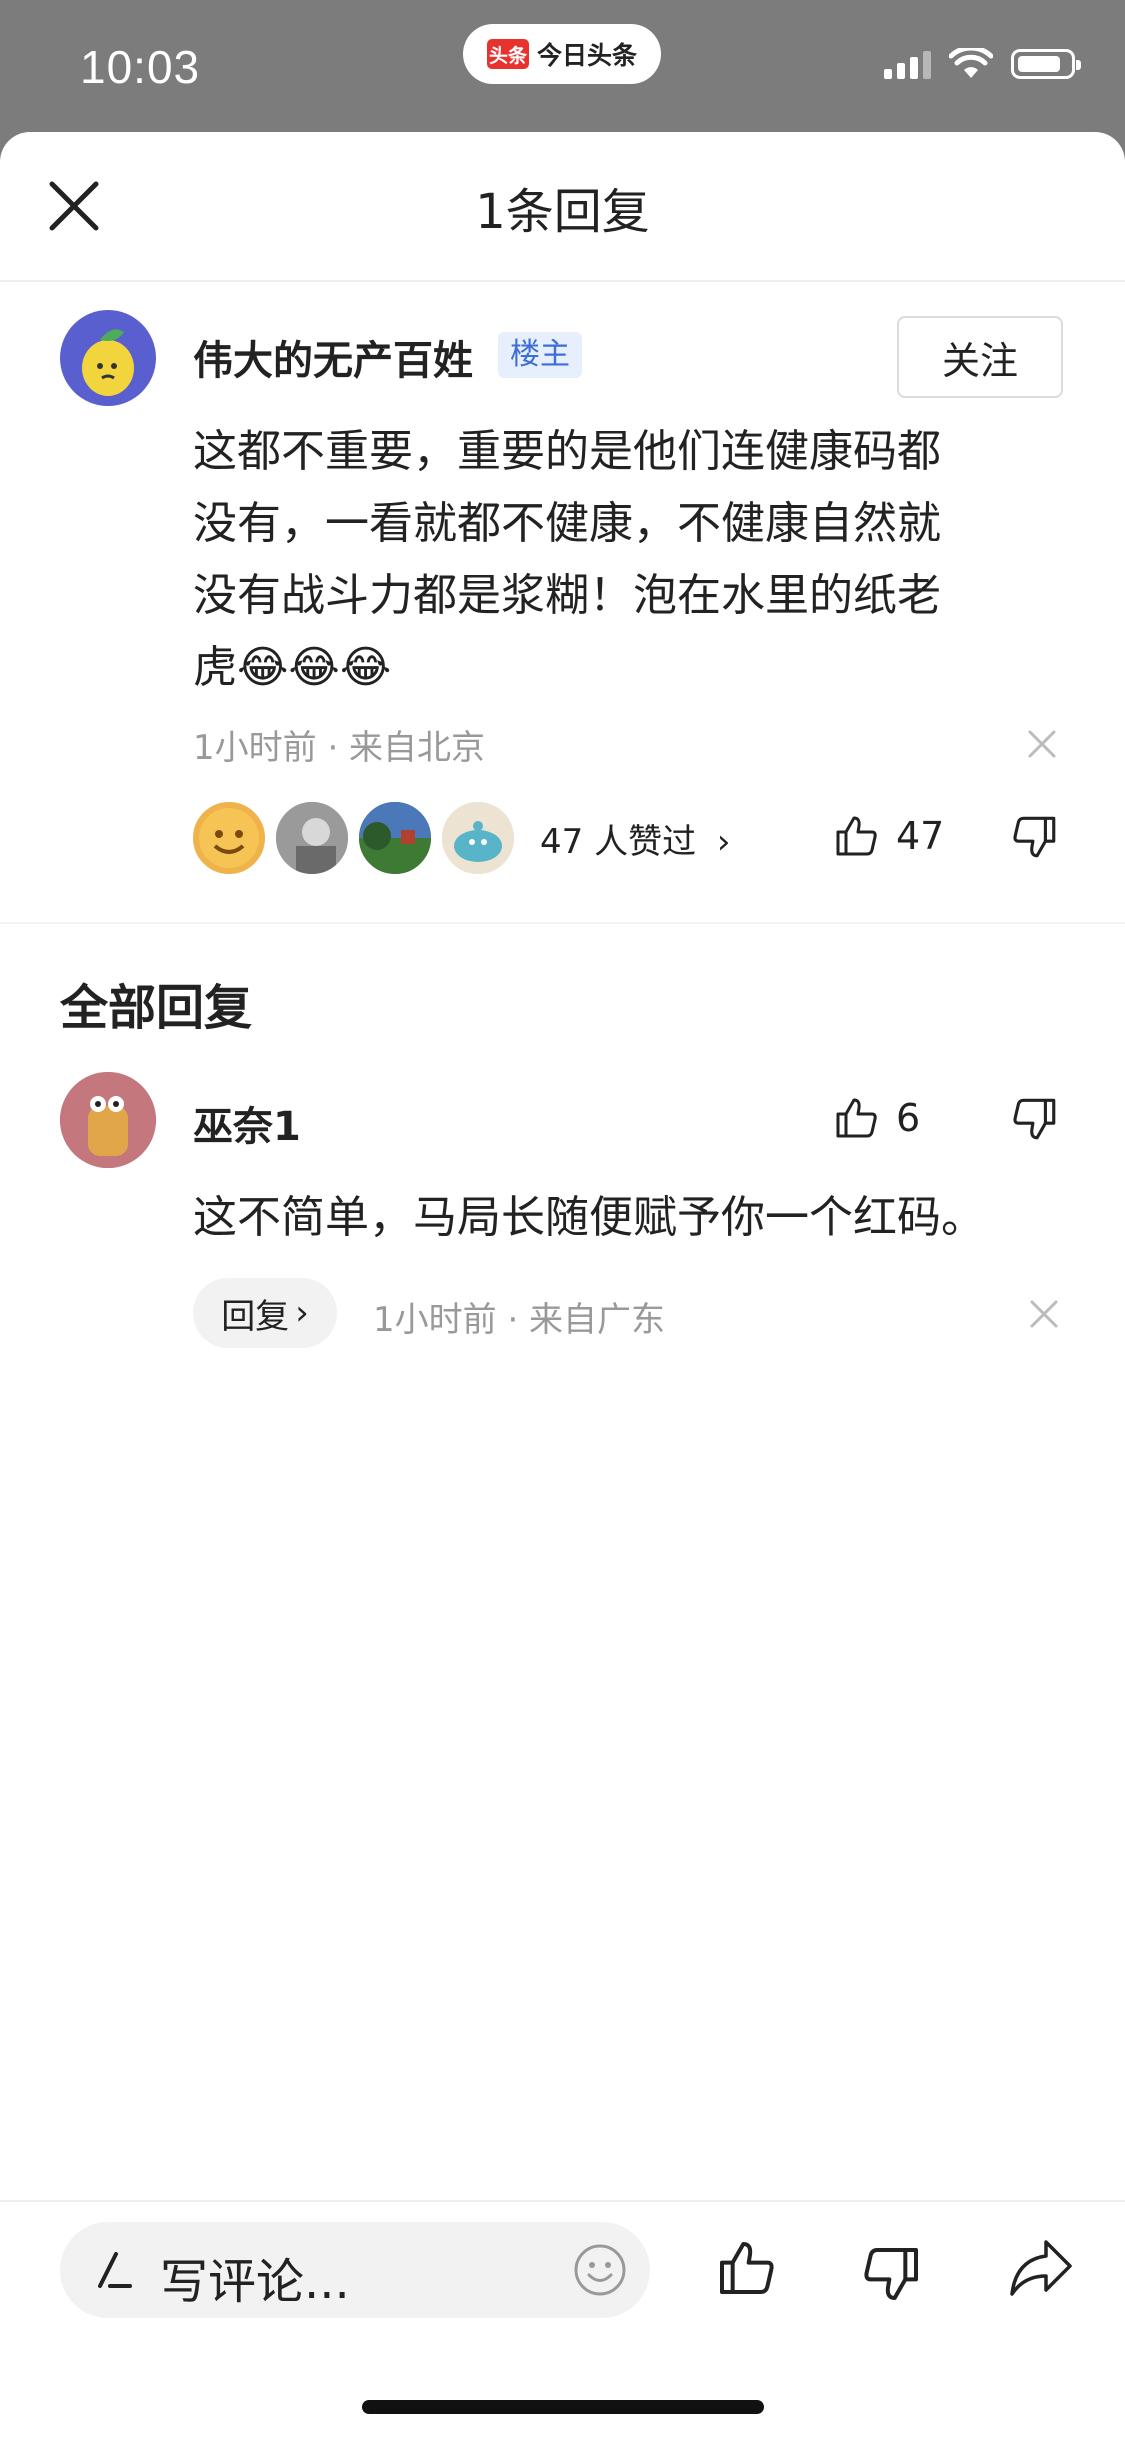  Describe the element at coordinates (618, 842) in the screenshot. I see `likers-count-text: 47 人赞过` at that location.